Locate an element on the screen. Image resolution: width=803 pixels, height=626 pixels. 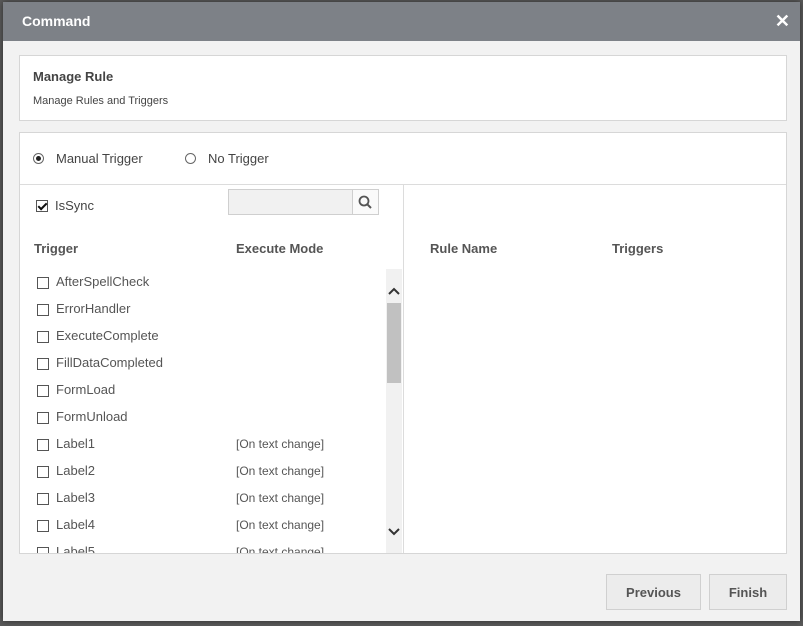
radio-selected-indicator is located at coordinates (38, 158).